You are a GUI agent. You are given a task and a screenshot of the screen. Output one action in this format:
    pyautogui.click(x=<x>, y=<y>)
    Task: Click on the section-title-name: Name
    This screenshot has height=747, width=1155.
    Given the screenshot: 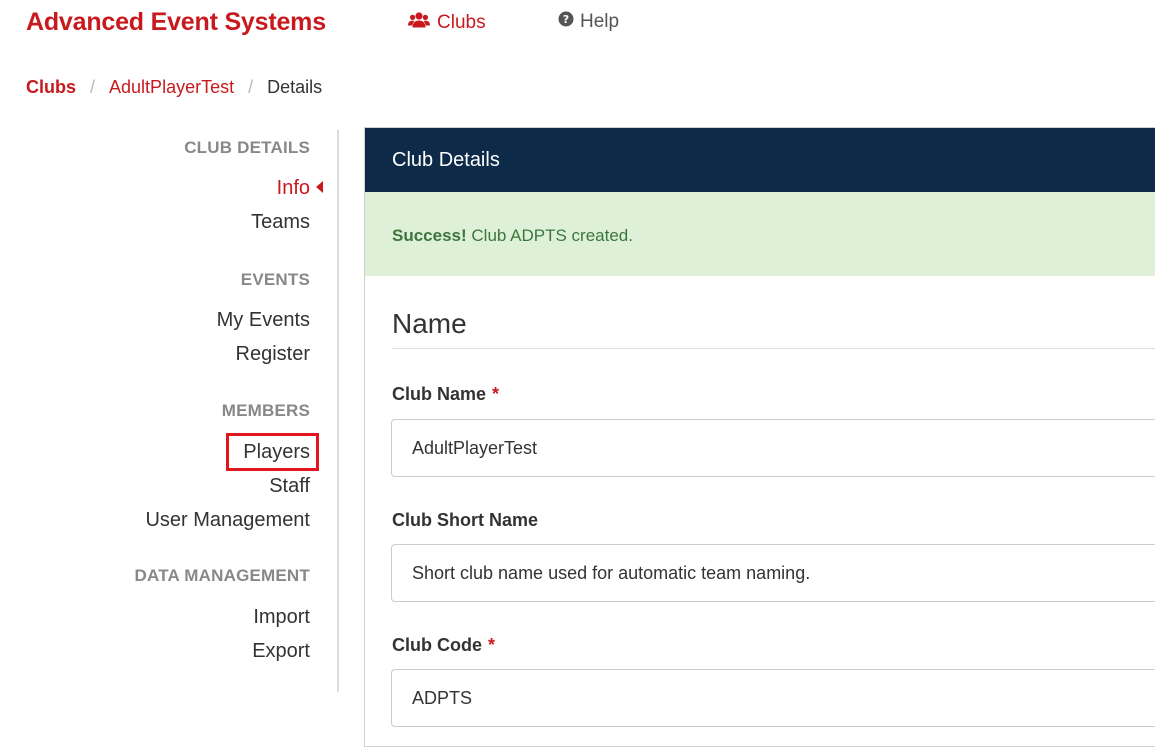 What is the action you would take?
    pyautogui.click(x=429, y=323)
    